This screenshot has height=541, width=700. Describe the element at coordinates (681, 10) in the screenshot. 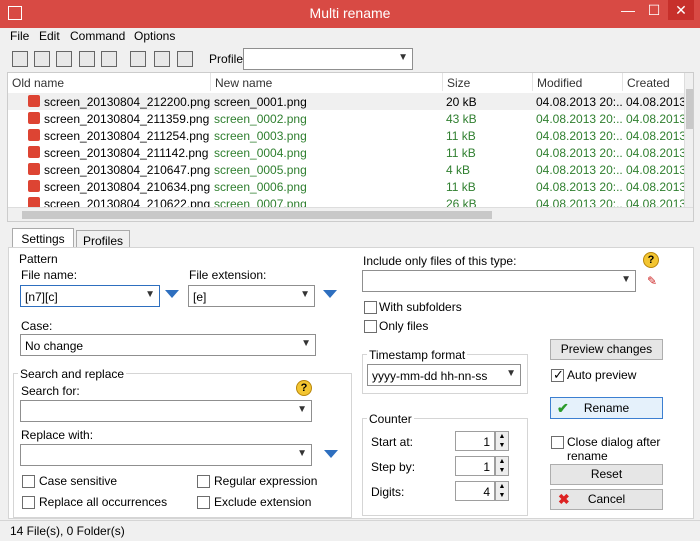

I see `close-button: ✕` at that location.